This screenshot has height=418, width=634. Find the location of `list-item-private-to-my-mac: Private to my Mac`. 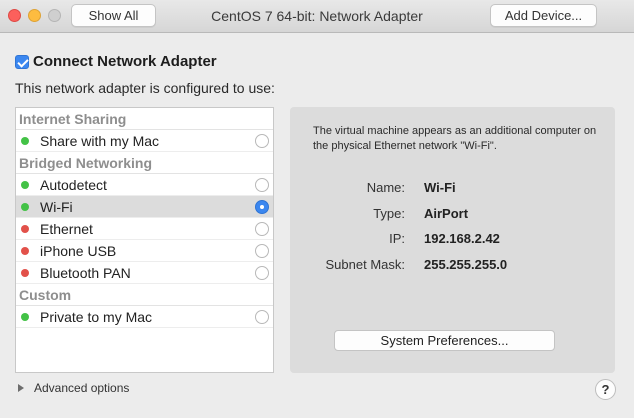

list-item-private-to-my-mac: Private to my Mac is located at coordinates (144, 317).